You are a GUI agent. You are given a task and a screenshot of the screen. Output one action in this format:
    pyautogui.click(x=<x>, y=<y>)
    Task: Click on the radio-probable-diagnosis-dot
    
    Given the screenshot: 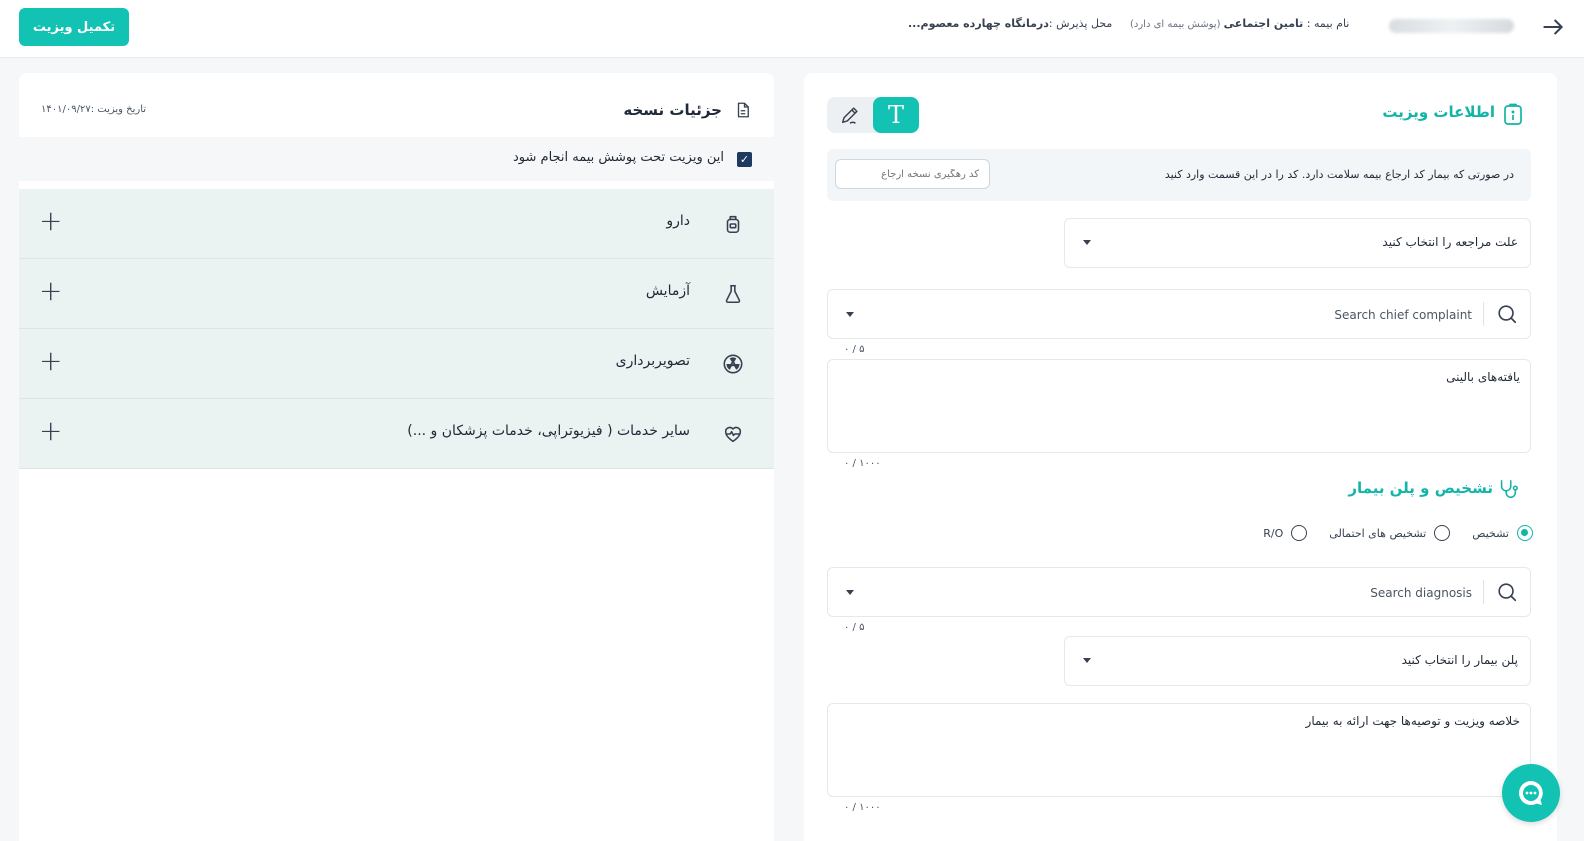 What is the action you would take?
    pyautogui.click(x=1442, y=533)
    